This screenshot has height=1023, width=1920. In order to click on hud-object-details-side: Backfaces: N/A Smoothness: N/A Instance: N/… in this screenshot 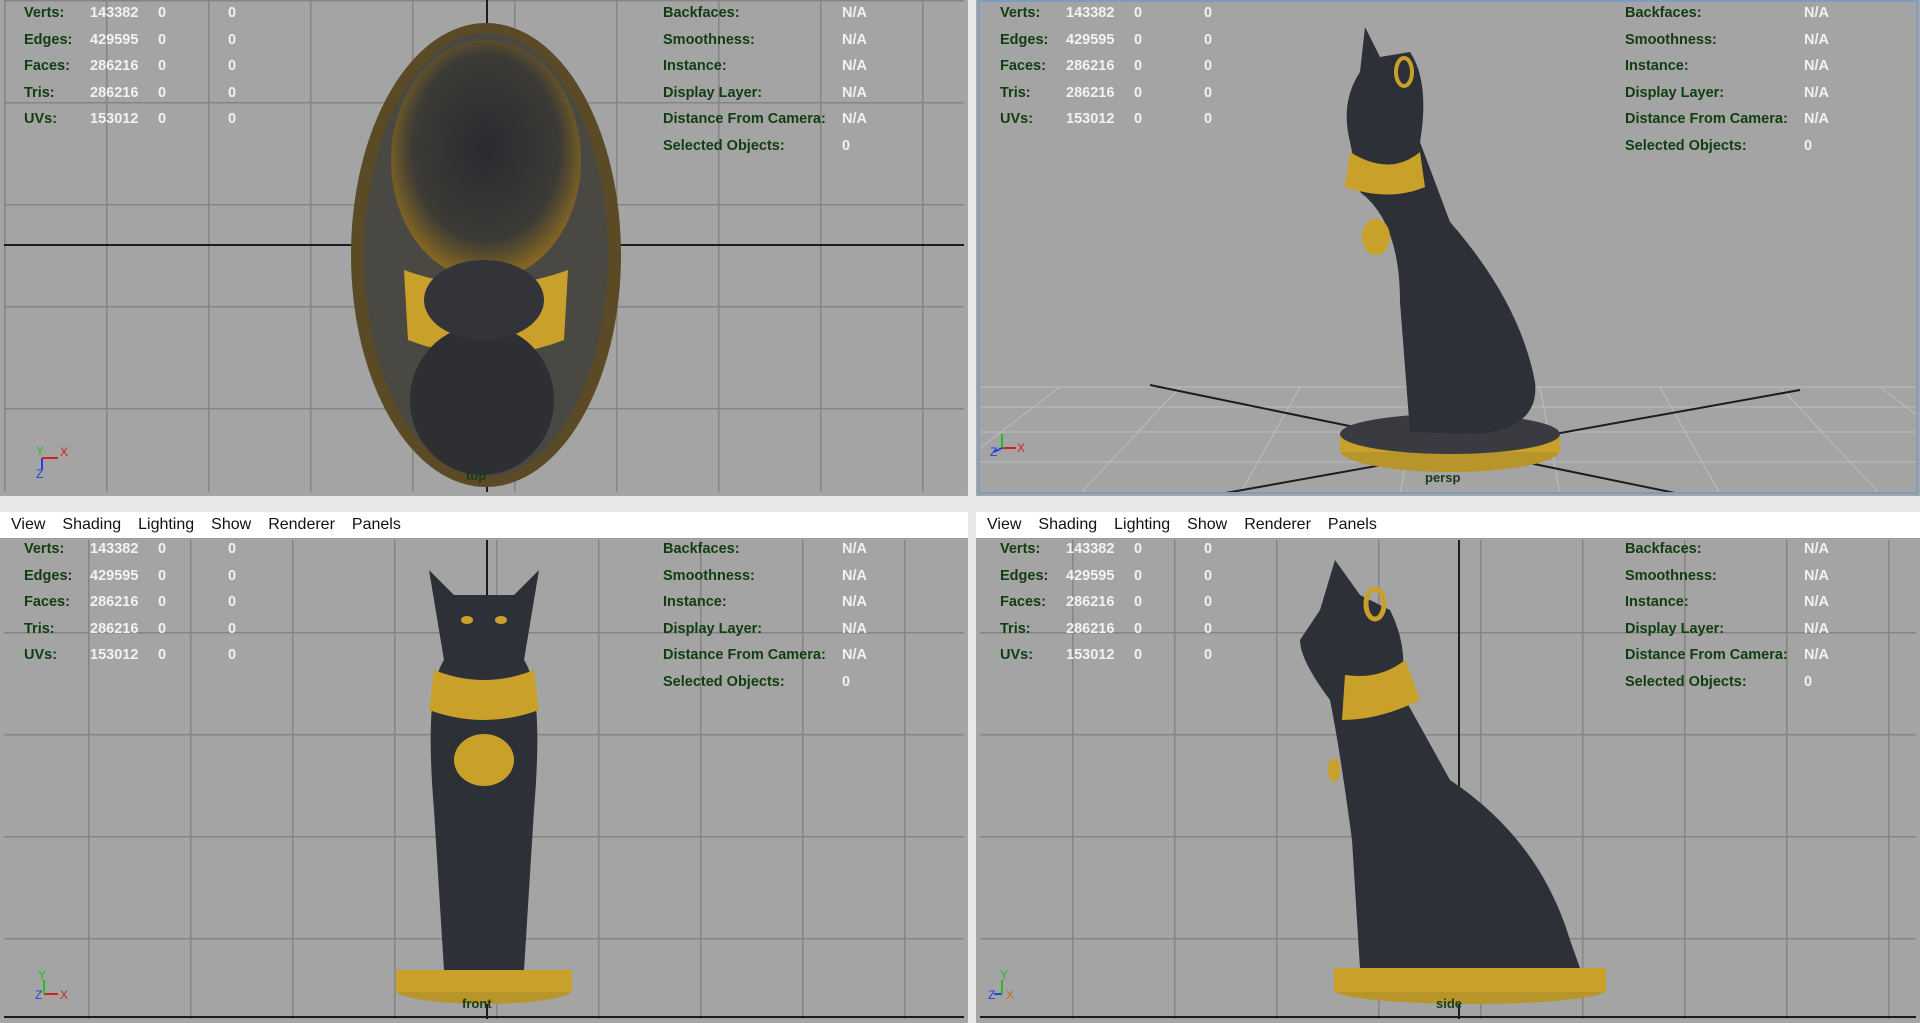, I will do `click(1727, 616)`.